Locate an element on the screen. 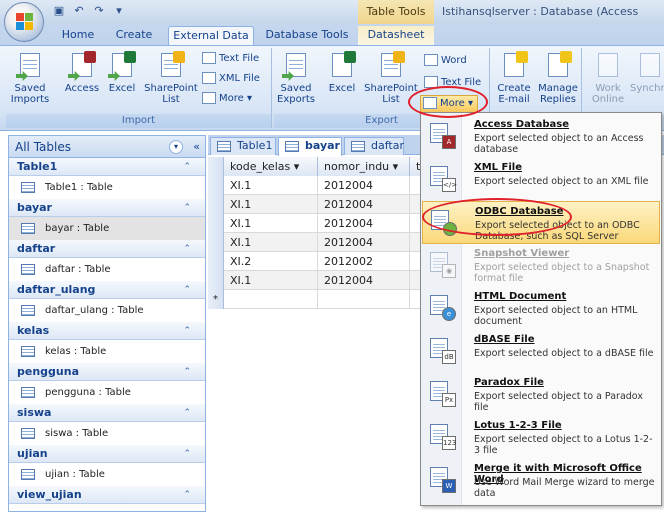 The height and width of the screenshot is (512, 664). work-online-button: Work Online is located at coordinates (608, 78).